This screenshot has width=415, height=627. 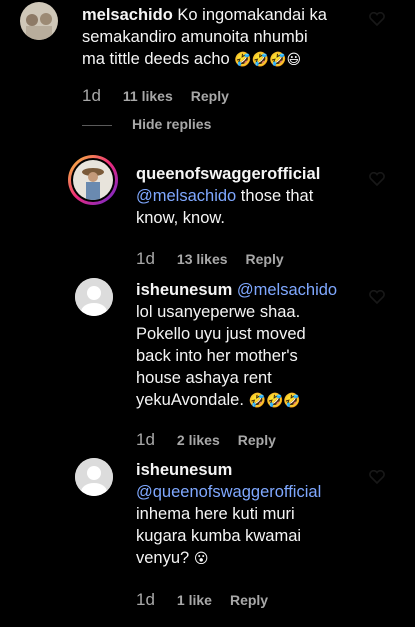 I want to click on comment-meta: 1d 11 likes Reply, so click(x=155, y=96).